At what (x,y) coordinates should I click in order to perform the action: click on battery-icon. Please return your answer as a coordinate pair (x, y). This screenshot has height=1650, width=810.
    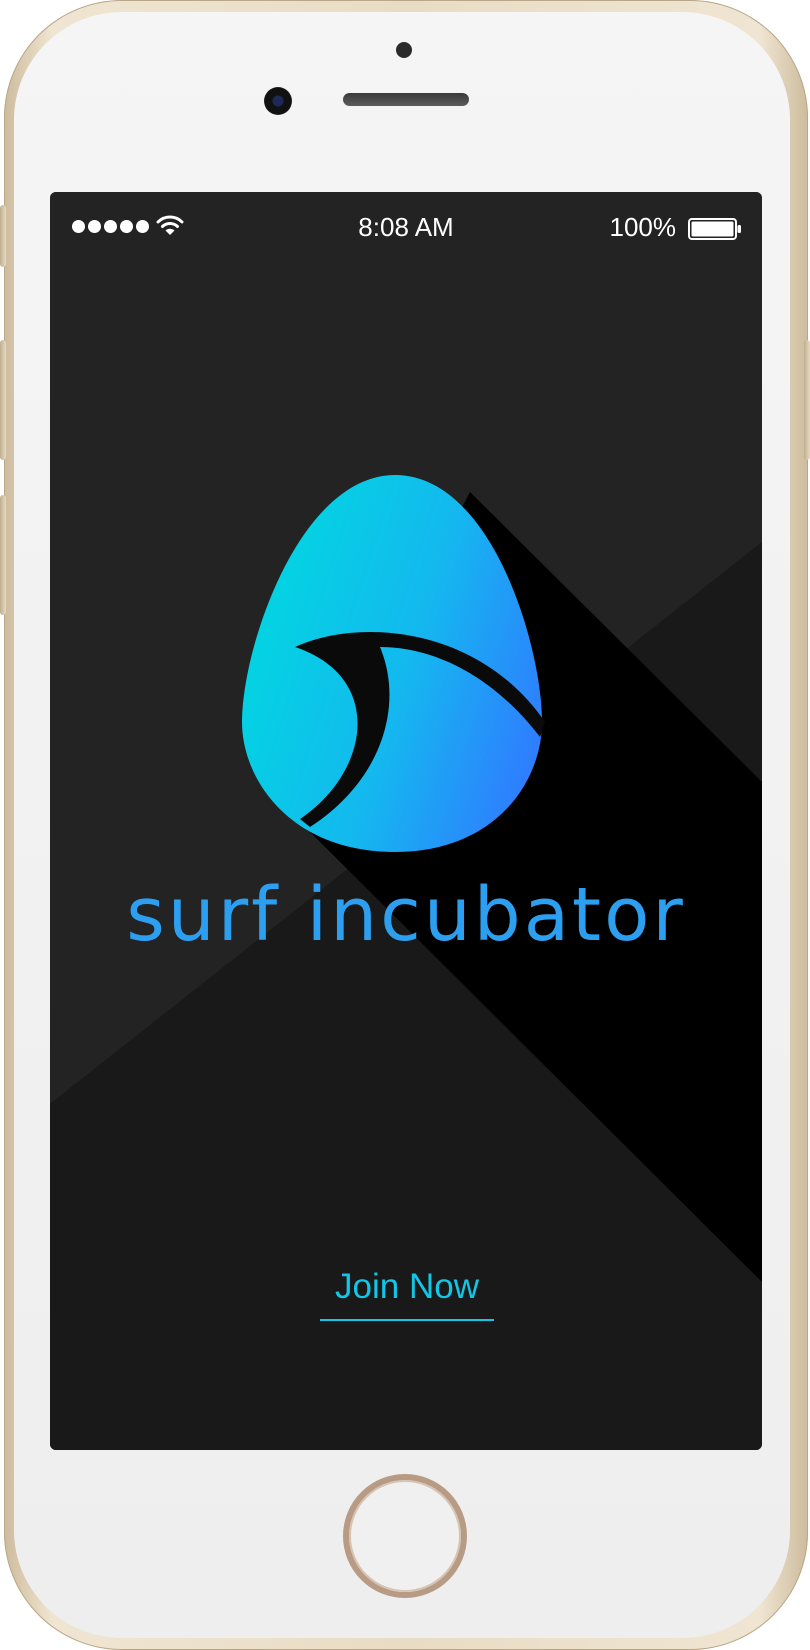
    Looking at the image, I should click on (714, 229).